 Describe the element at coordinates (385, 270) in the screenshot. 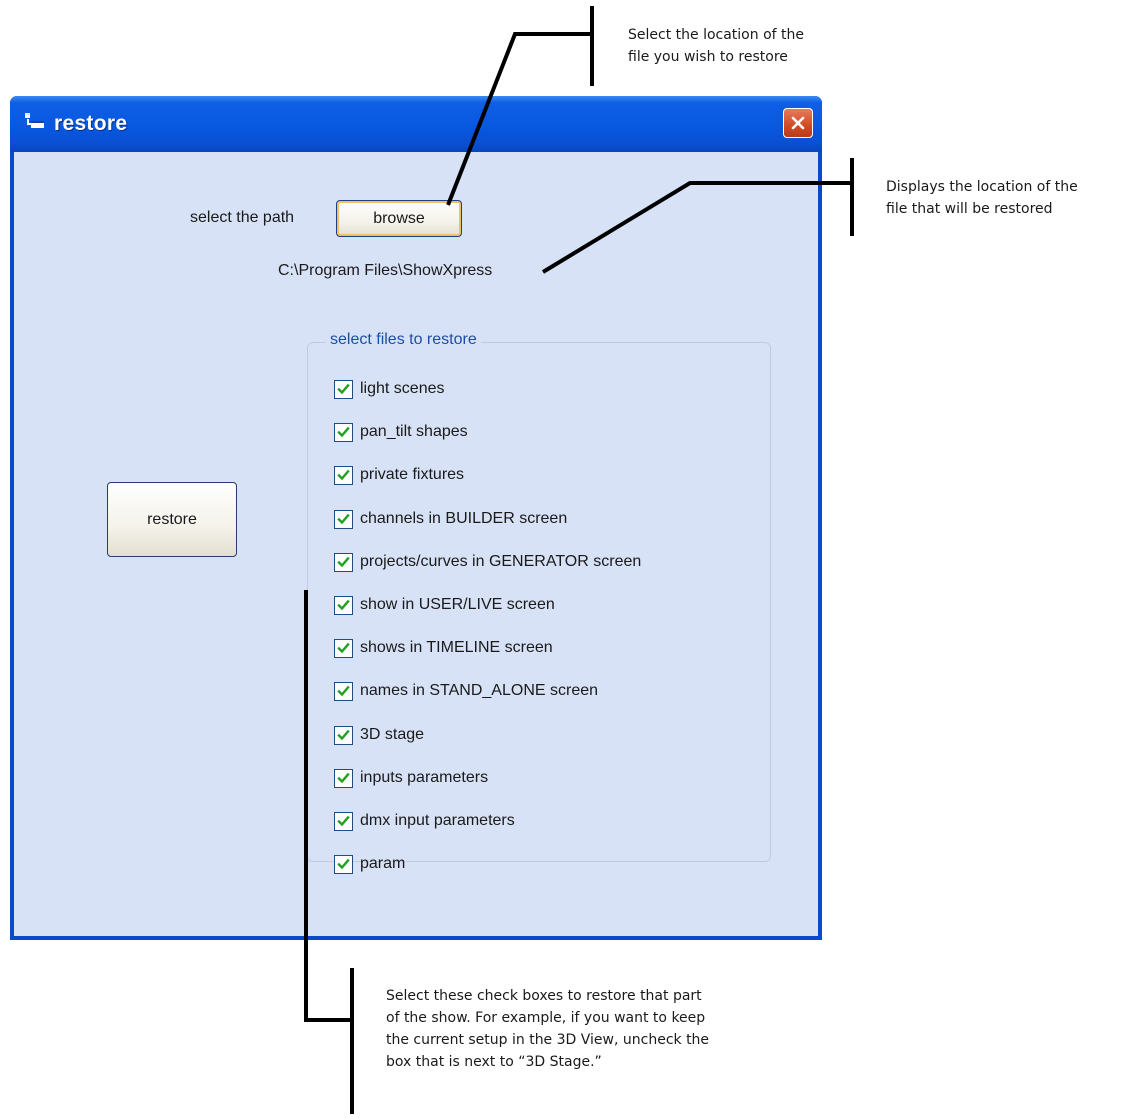

I see `path-value: C:\Program Files\ShowXpress` at that location.